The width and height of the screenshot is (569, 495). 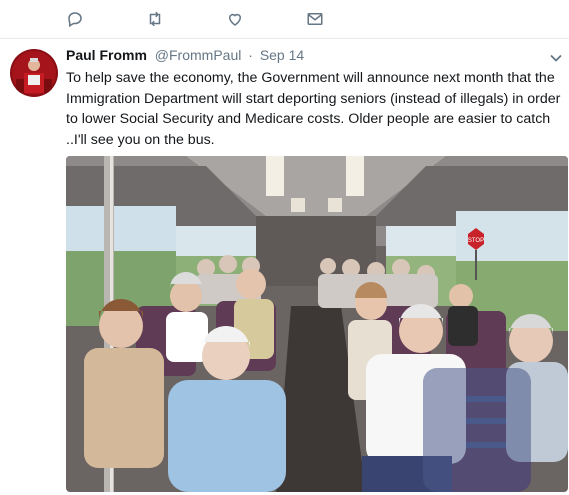 I want to click on author-name: Paul Fromm, so click(x=106, y=55).